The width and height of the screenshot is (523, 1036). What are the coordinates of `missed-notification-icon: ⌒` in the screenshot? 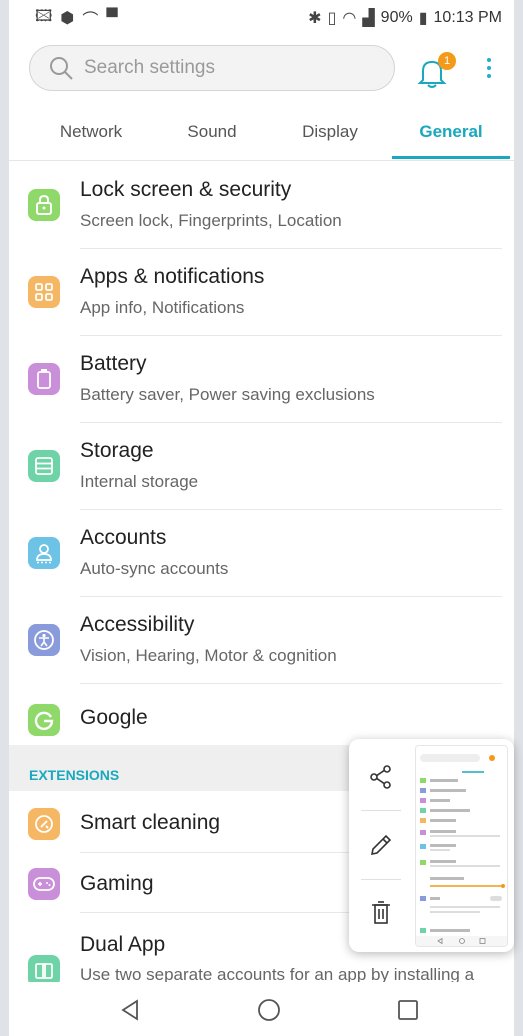 It's located at (90, 20).